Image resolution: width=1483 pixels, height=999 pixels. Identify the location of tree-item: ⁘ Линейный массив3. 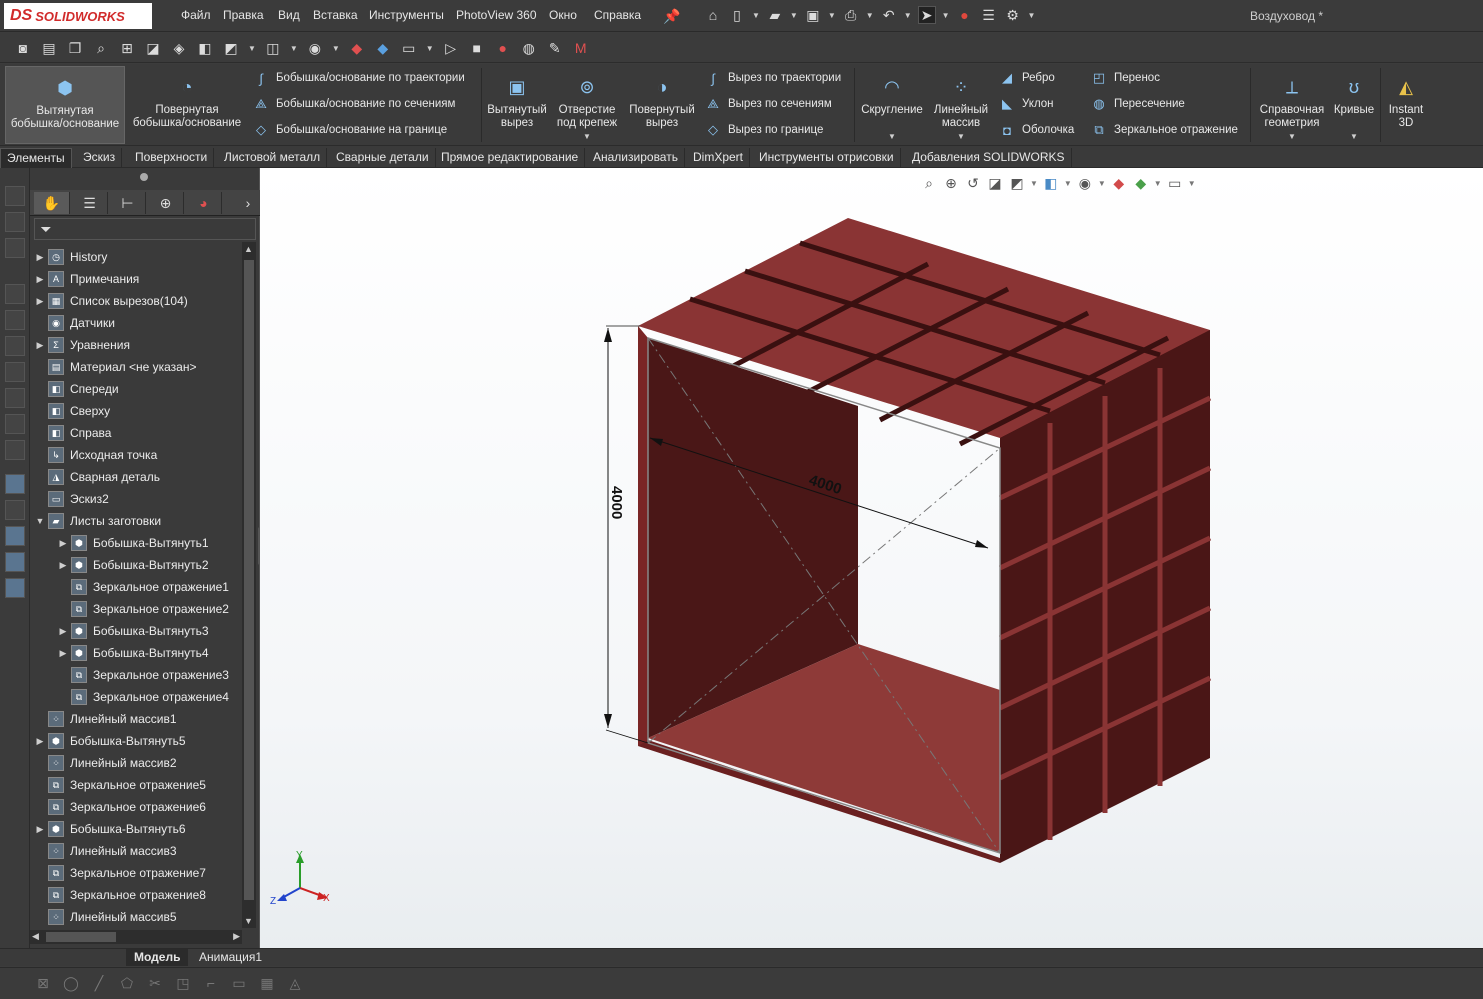
(105, 851).